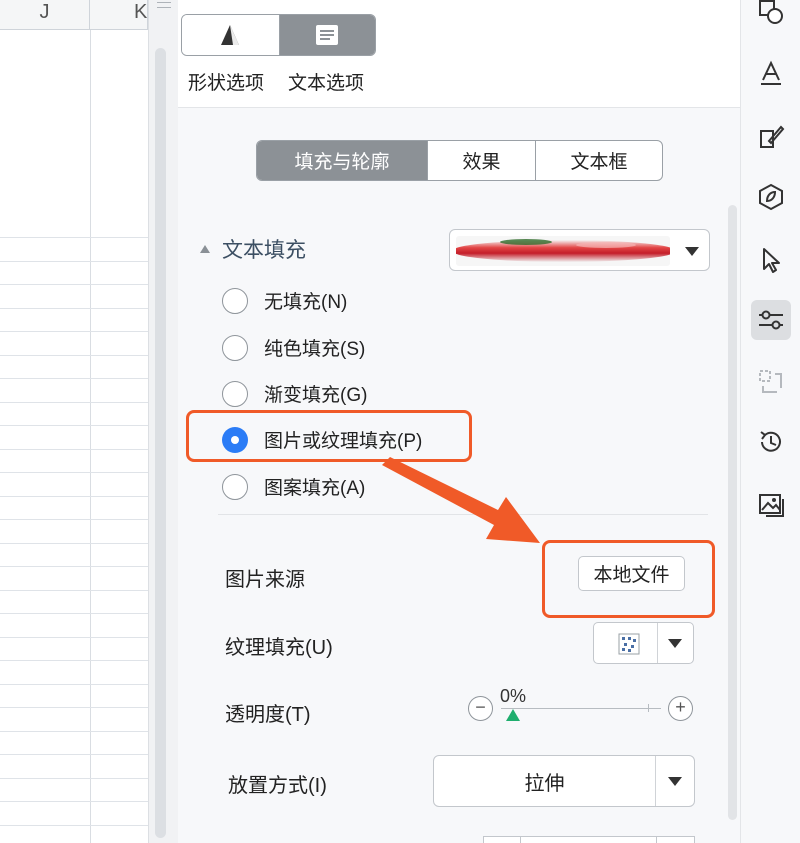 Image resolution: width=800 pixels, height=843 pixels. I want to click on rail-history-button, so click(771, 442).